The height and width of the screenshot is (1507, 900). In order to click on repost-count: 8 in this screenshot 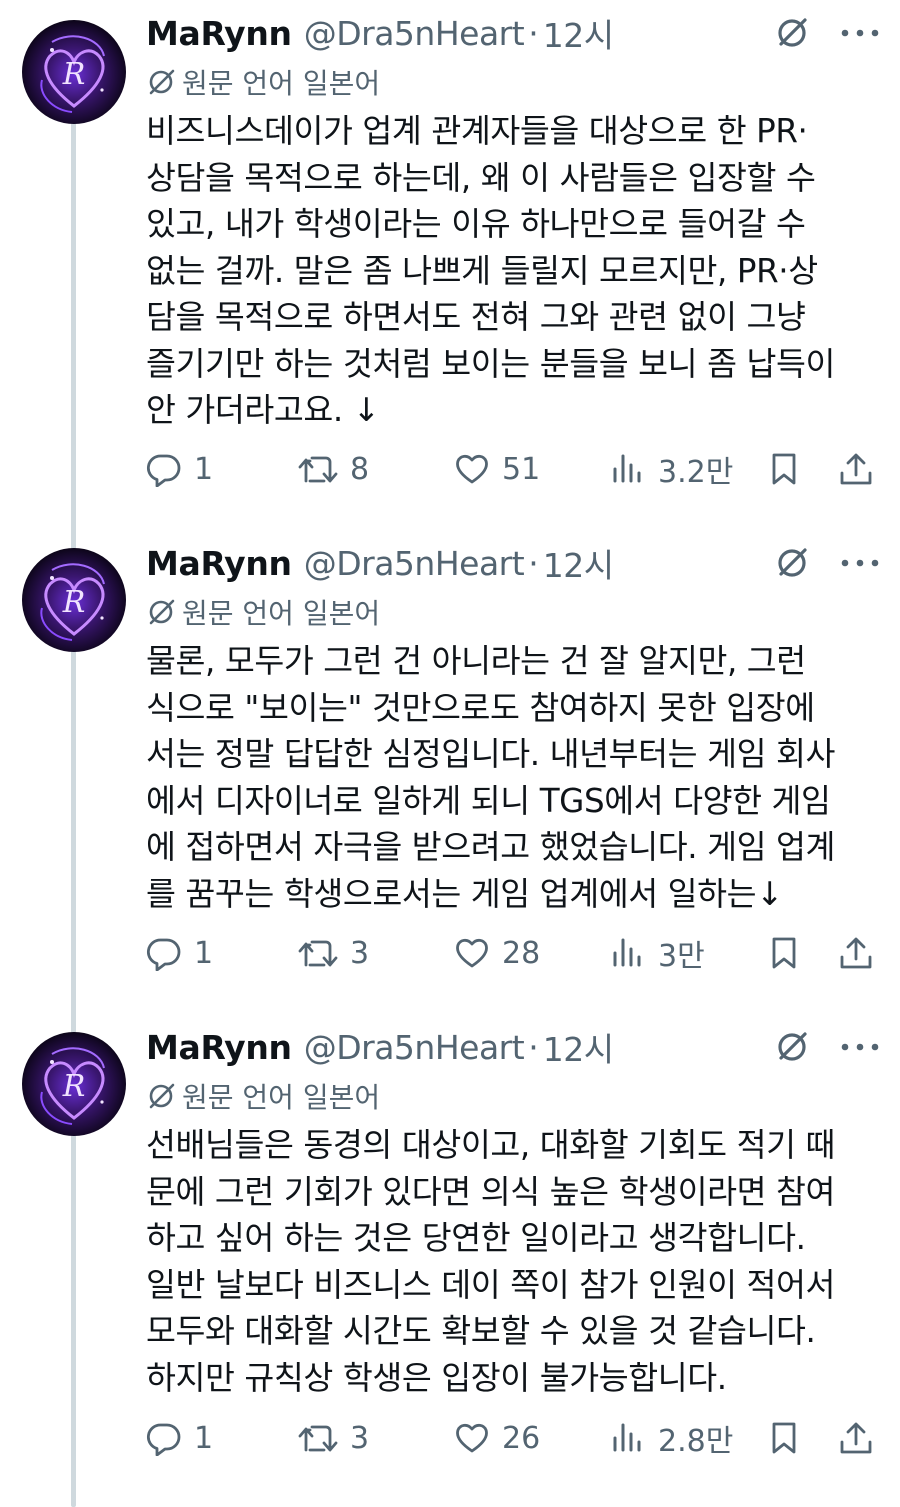, I will do `click(360, 469)`.